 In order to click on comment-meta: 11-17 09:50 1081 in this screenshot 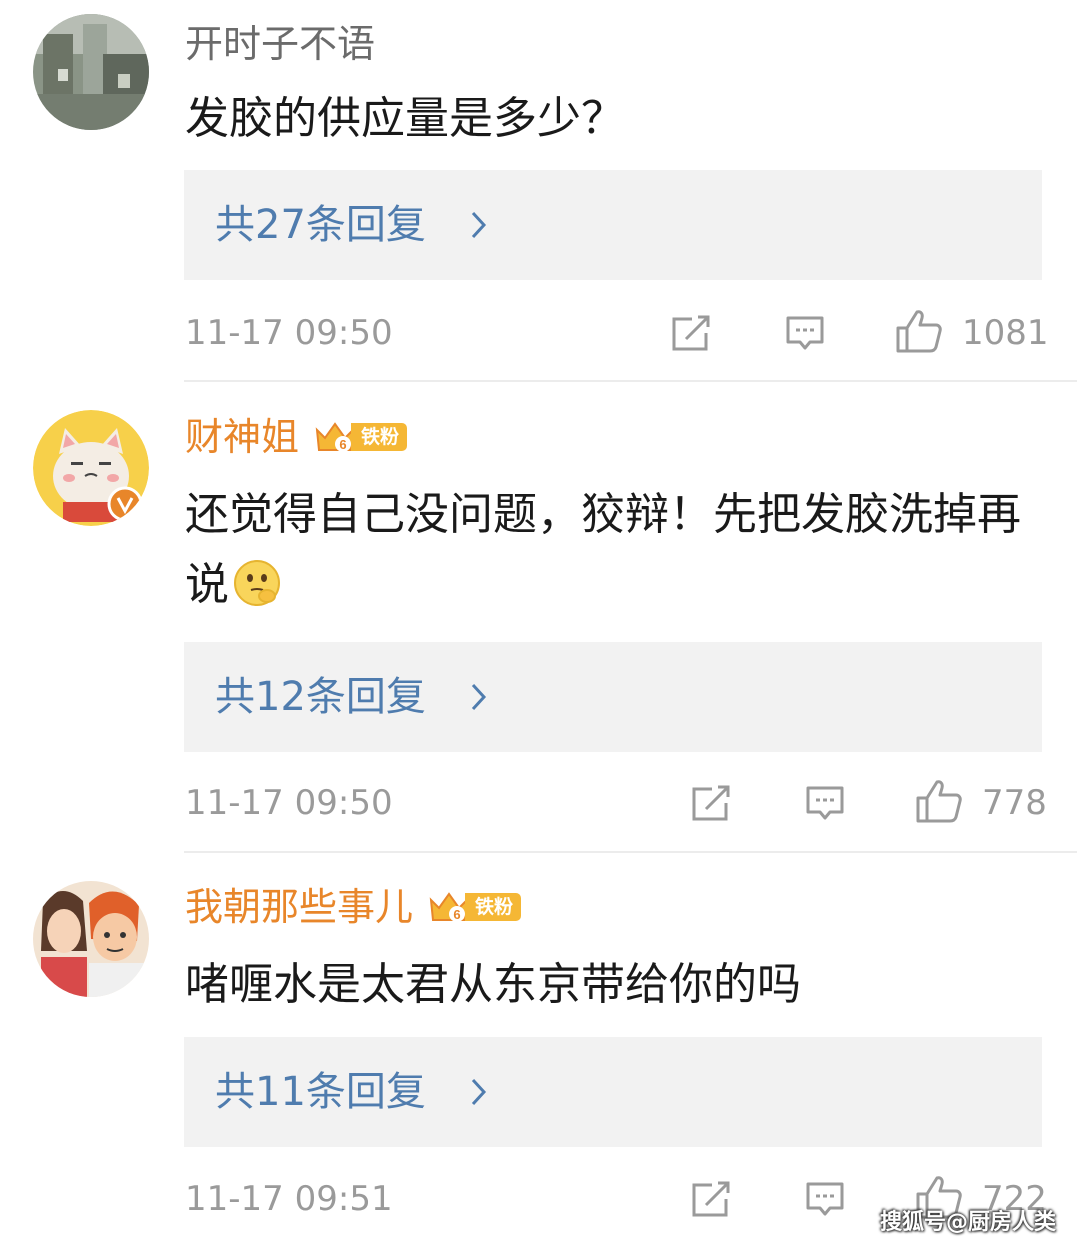, I will do `click(538, 333)`.